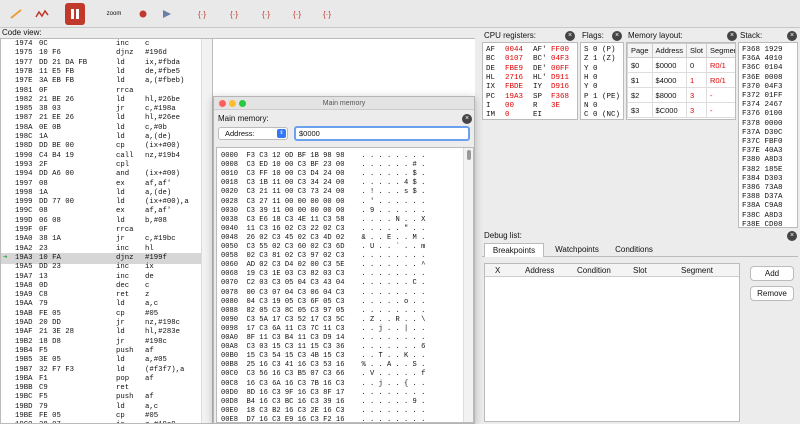 This screenshot has height=424, width=800. I want to click on col-header: Slot, so click(696, 50).